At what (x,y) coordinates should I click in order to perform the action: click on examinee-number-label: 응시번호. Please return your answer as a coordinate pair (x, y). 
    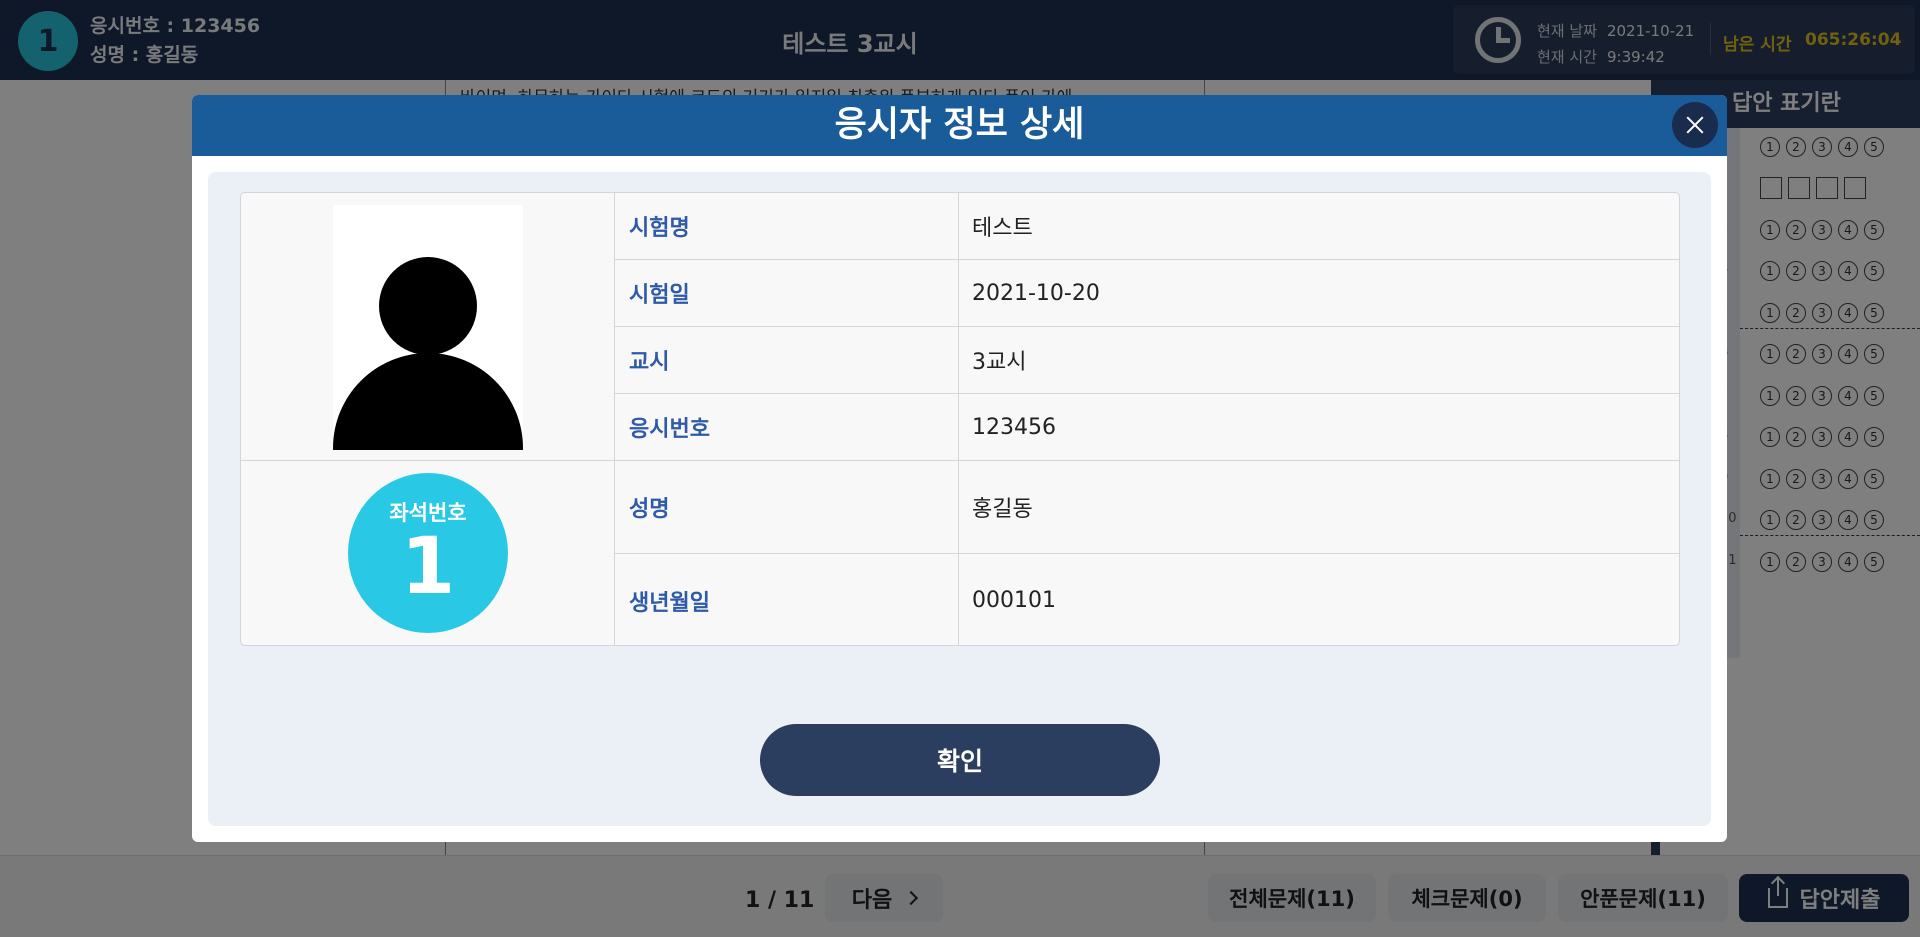
    Looking at the image, I should click on (787, 427).